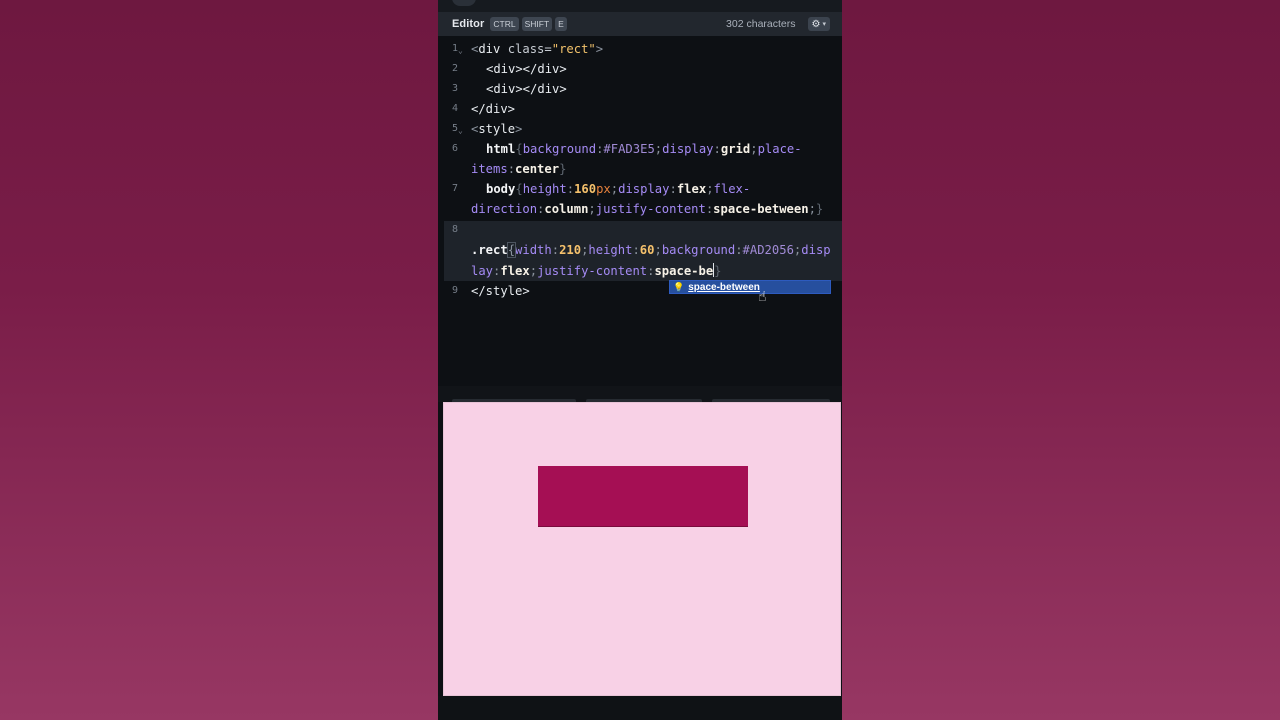 Image resolution: width=1280 pixels, height=720 pixels. What do you see at coordinates (454, 229) in the screenshot?
I see `line-number: 8` at bounding box center [454, 229].